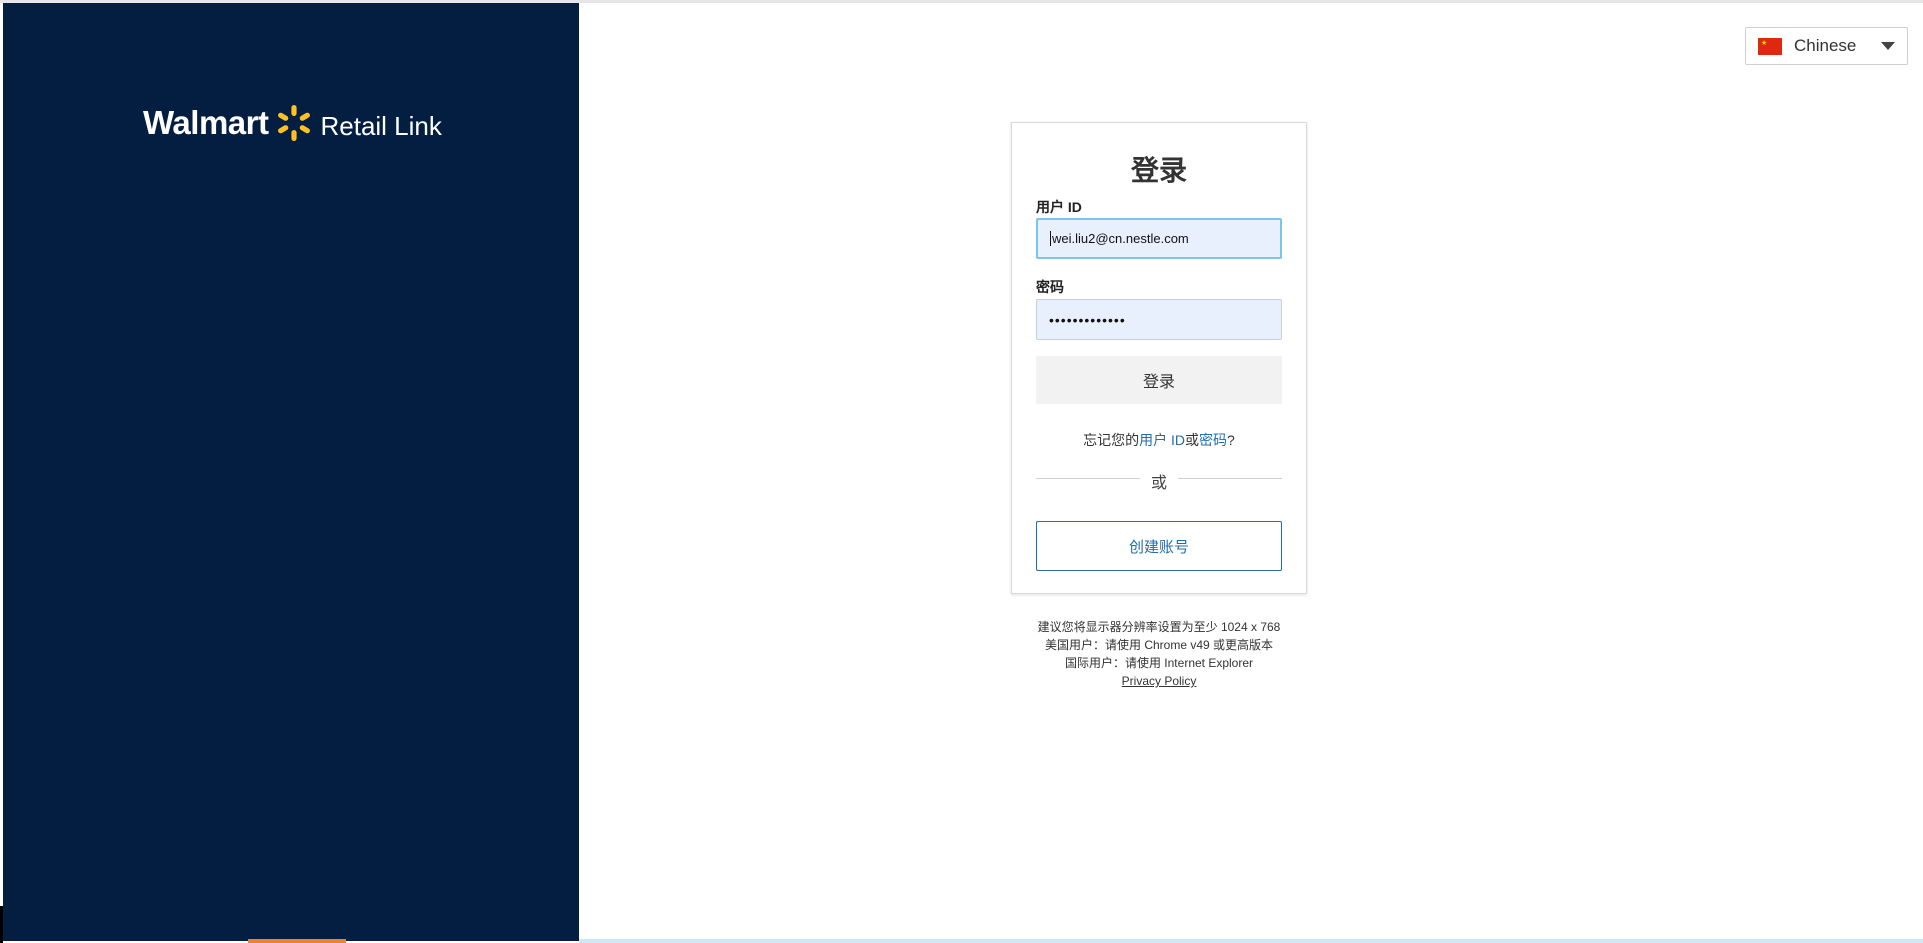  I want to click on language-selected-label: Chinese, so click(1825, 45).